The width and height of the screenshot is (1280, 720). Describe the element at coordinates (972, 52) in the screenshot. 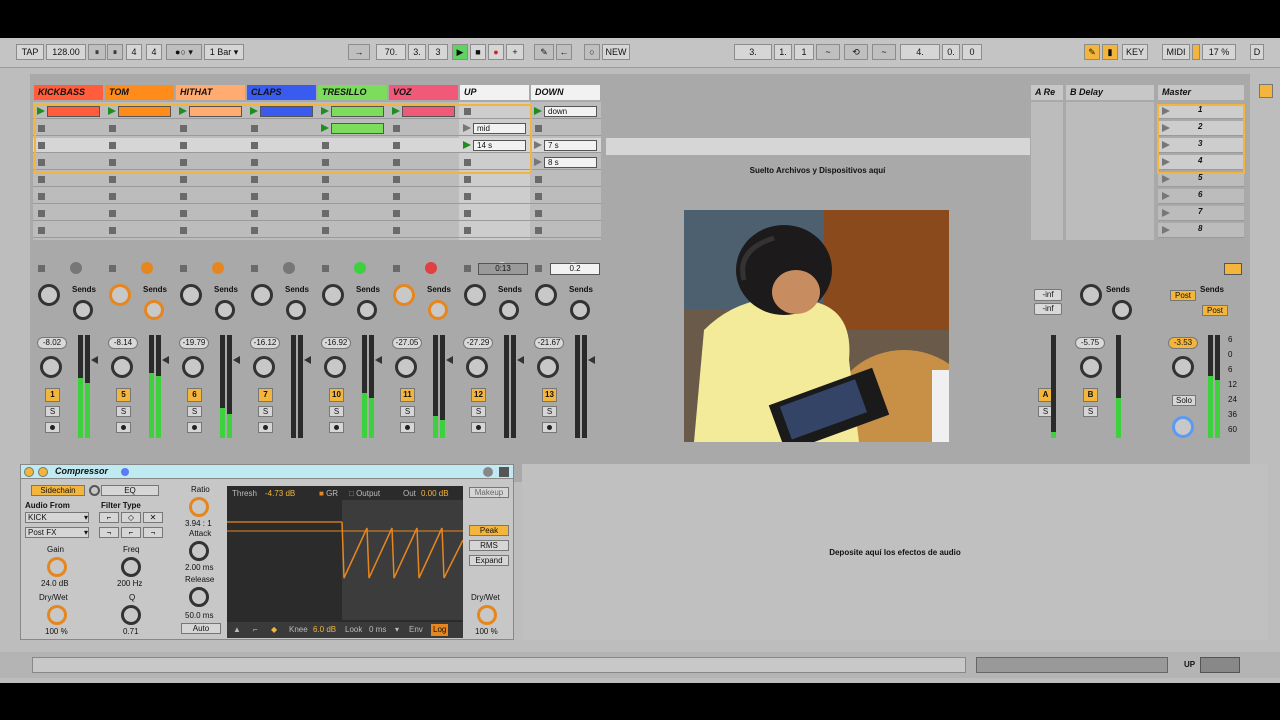

I see `loop-len-sixteenth: 0` at that location.